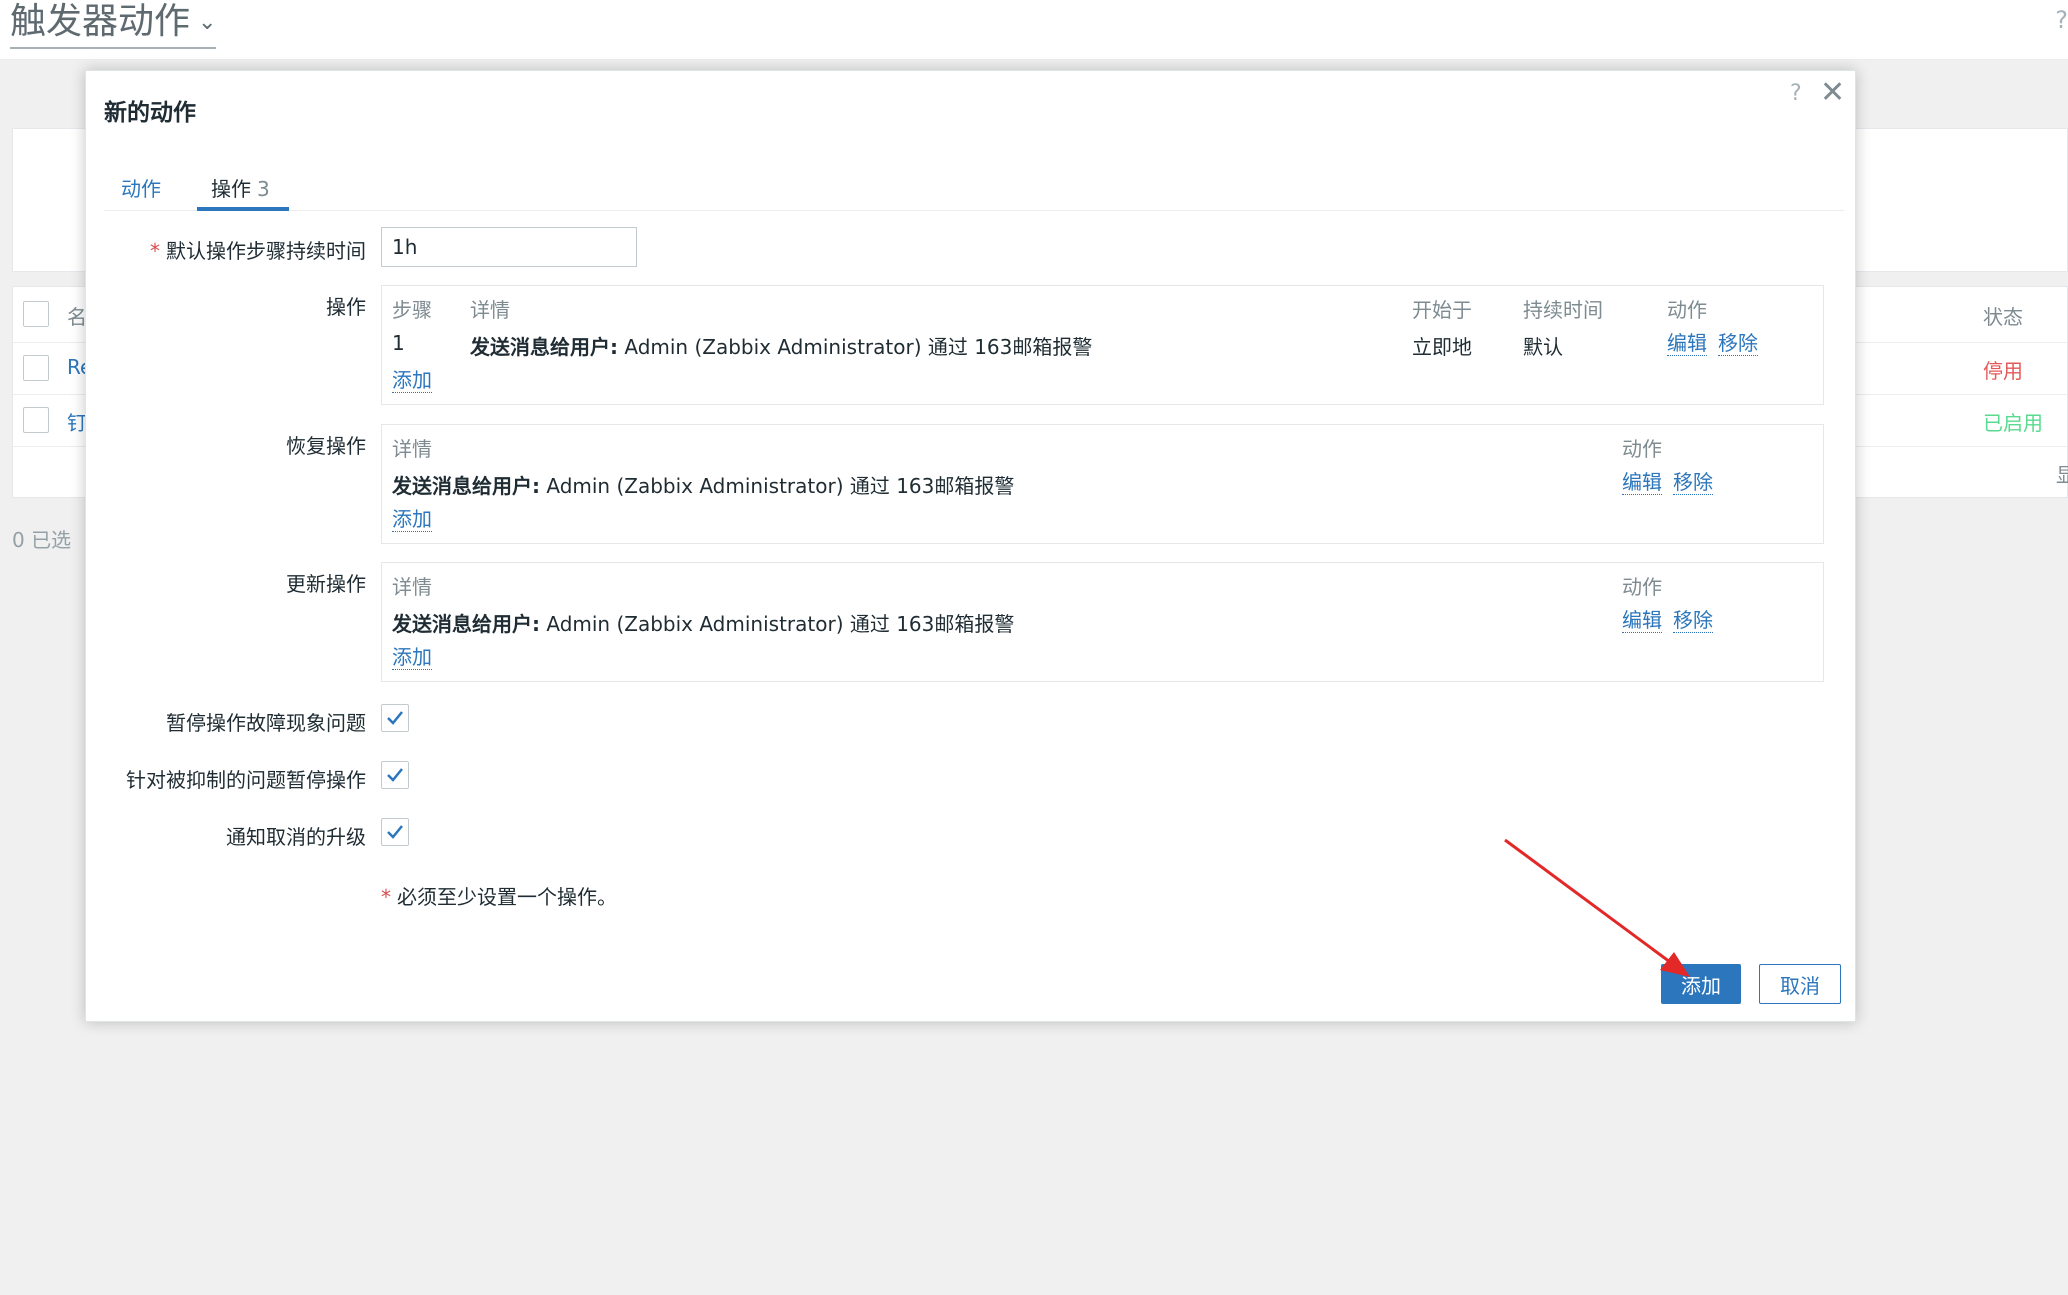  What do you see at coordinates (412, 380) in the screenshot?
I see `op-add-link: 添加` at bounding box center [412, 380].